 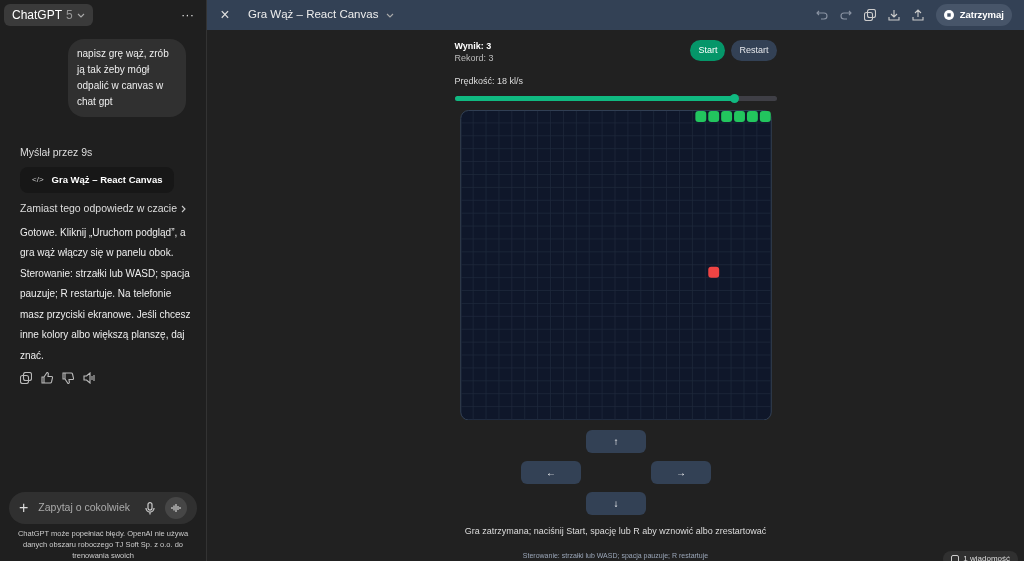 I want to click on download-icon, so click(x=893, y=15).